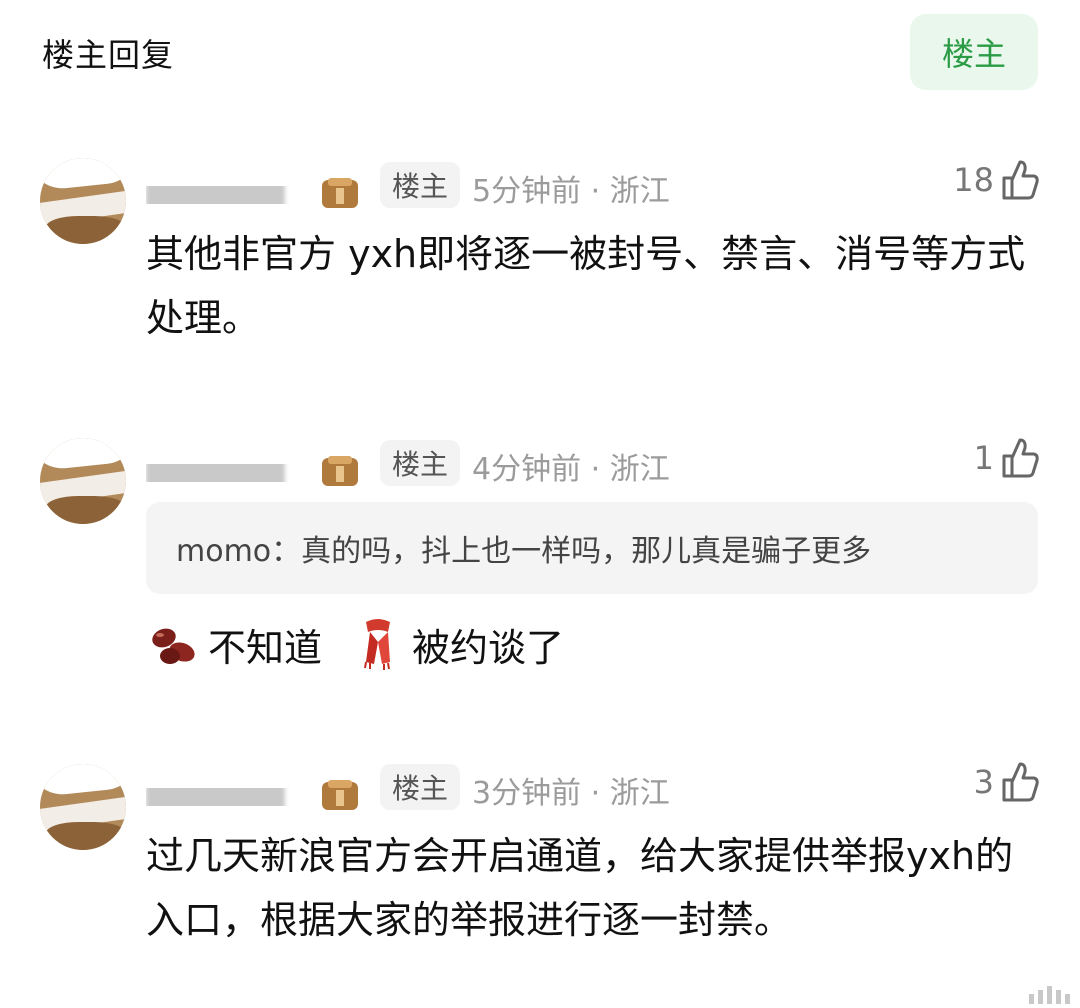 Image resolution: width=1080 pixels, height=1008 pixels. Describe the element at coordinates (592, 548) in the screenshot. I see `quoted-reply: momo：真的吗，抖上也一样吗，那儿真是骗子更多` at that location.